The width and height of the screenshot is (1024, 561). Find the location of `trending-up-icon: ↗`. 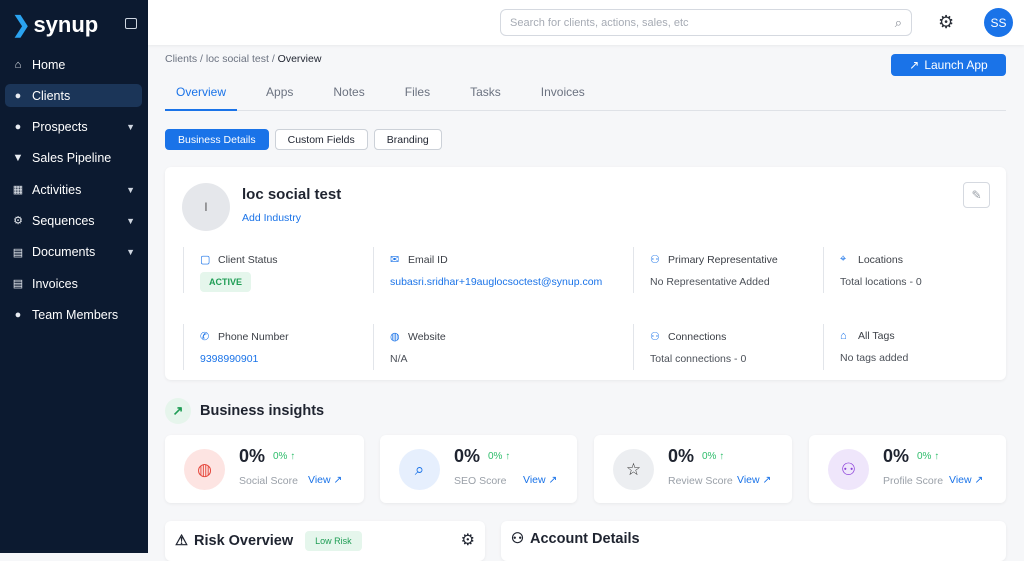

trending-up-icon: ↗ is located at coordinates (178, 411).